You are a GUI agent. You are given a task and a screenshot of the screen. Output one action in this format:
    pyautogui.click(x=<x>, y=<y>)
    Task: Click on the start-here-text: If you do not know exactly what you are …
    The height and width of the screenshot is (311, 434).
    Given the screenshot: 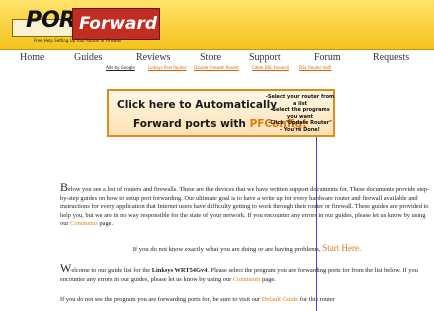 What is the action you would take?
    pyautogui.click(x=227, y=249)
    